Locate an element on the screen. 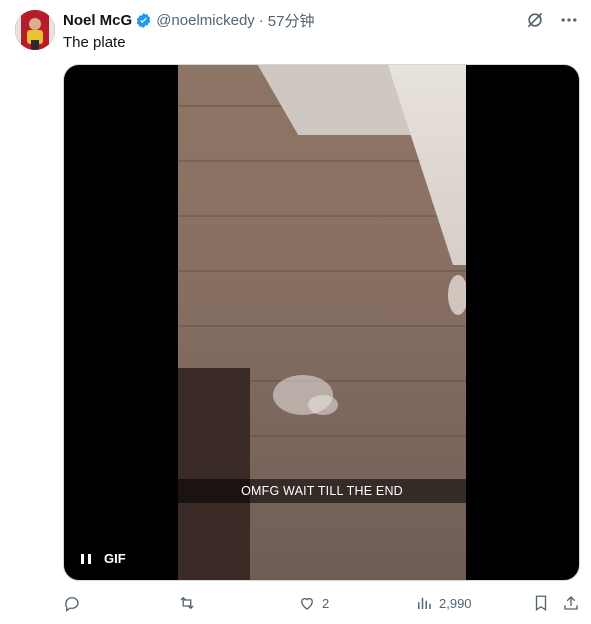  gif-controls: GIF is located at coordinates (103, 558).